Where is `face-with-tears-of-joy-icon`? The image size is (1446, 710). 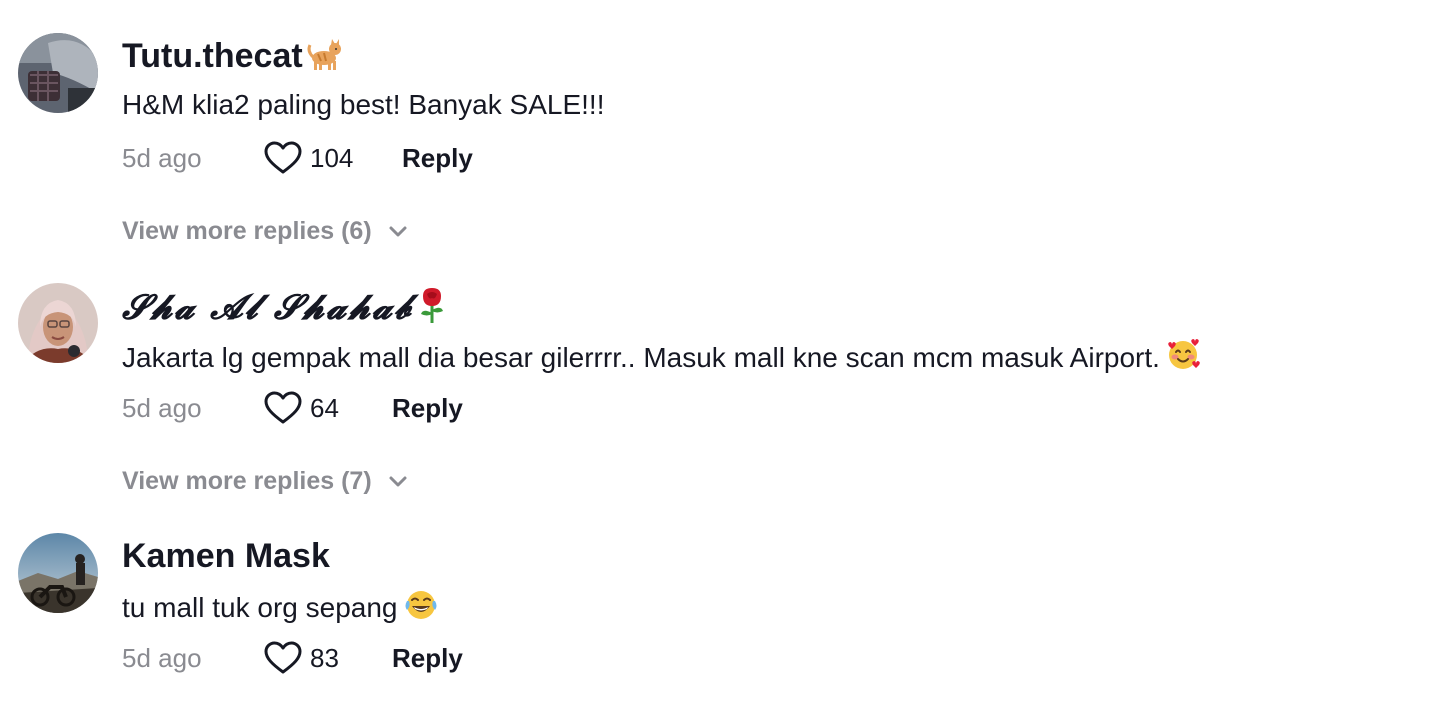 face-with-tears-of-joy-icon is located at coordinates (421, 609).